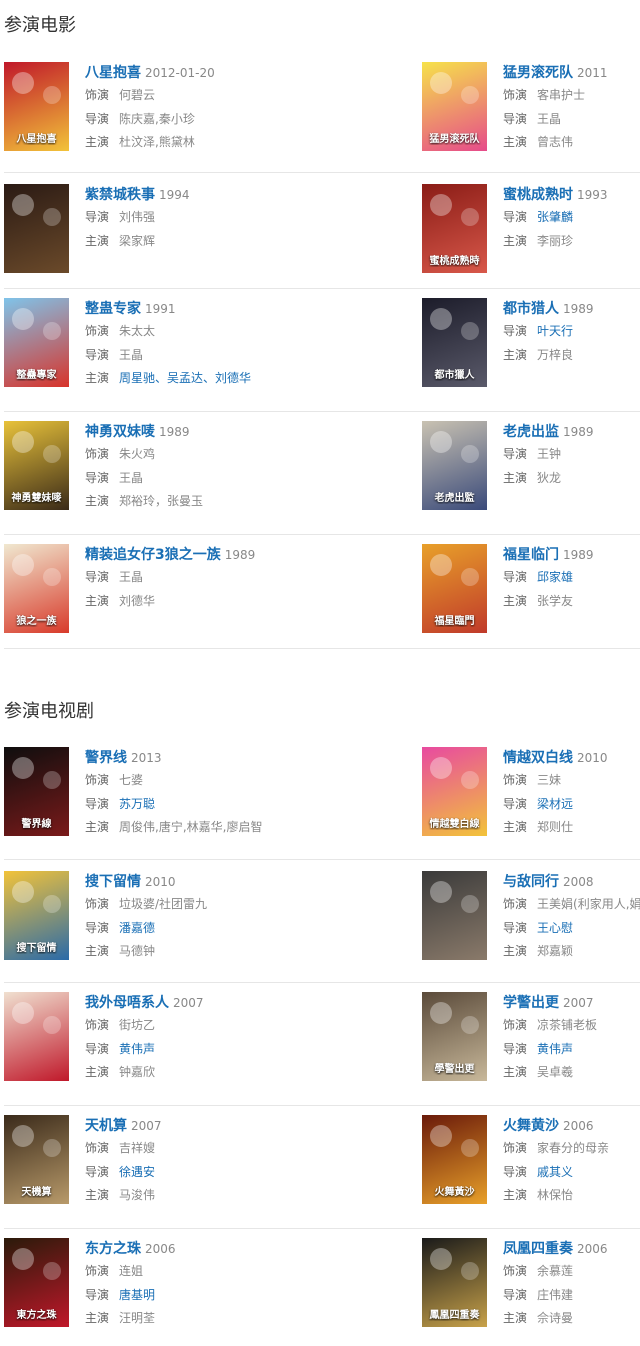 The image size is (640, 1346). What do you see at coordinates (249, 828) in the screenshot?
I see `work-meta-line: 主演 周俊伟,唐宁,林嘉华,廖启智` at bounding box center [249, 828].